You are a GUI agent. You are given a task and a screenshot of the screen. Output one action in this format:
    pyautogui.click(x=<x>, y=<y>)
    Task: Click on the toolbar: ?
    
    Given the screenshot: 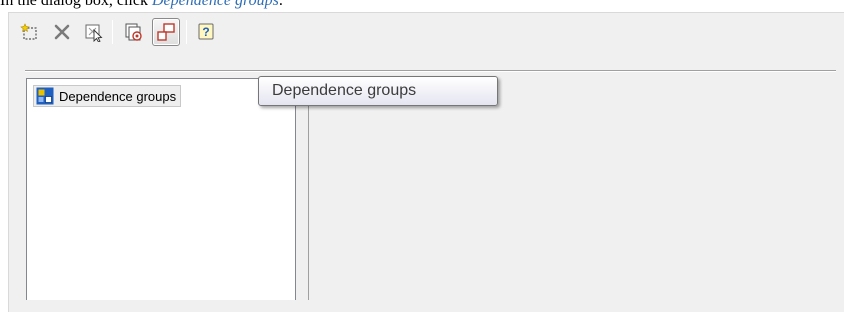 What is the action you would take?
    pyautogui.click(x=183, y=31)
    